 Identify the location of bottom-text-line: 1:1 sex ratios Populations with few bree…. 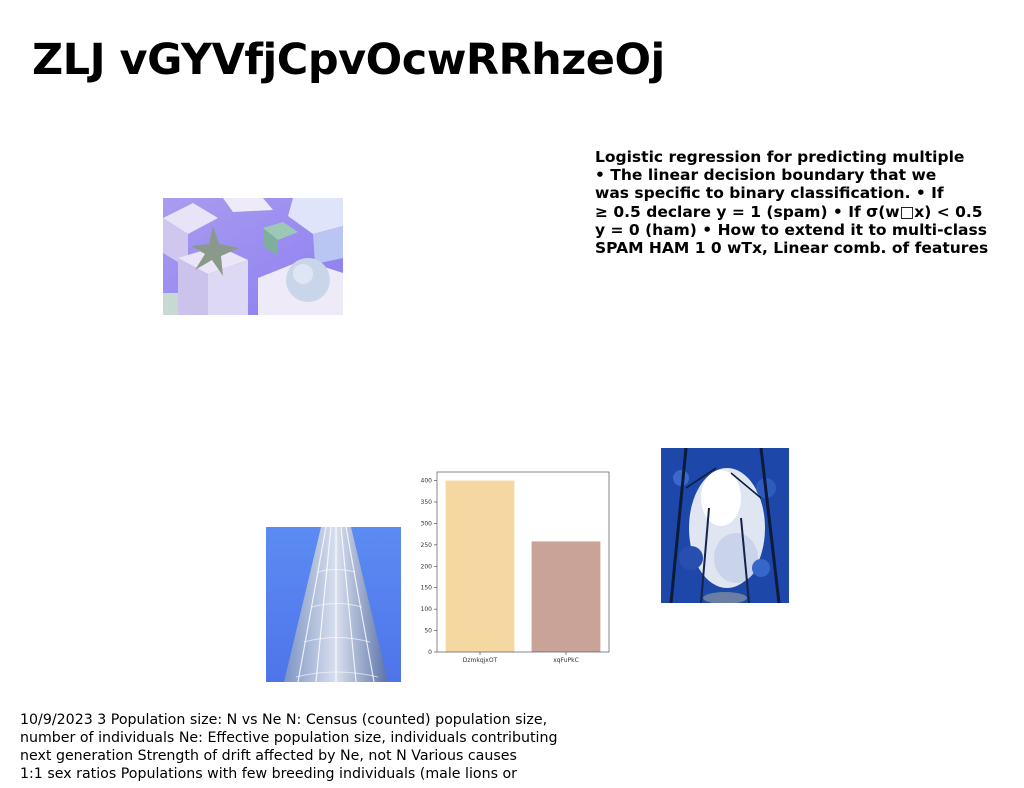
(269, 774).